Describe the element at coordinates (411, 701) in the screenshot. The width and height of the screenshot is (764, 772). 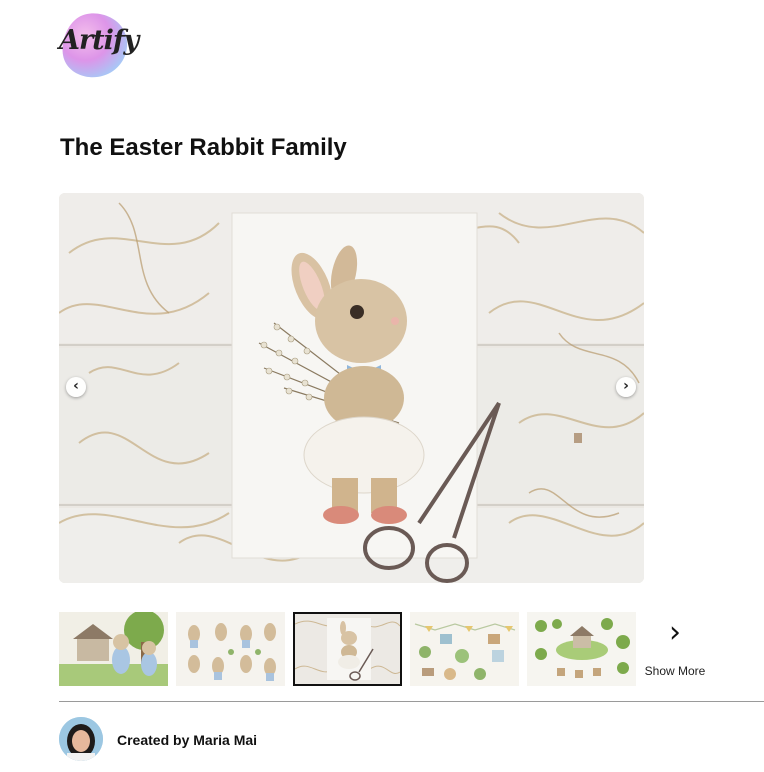
I see `divider` at that location.